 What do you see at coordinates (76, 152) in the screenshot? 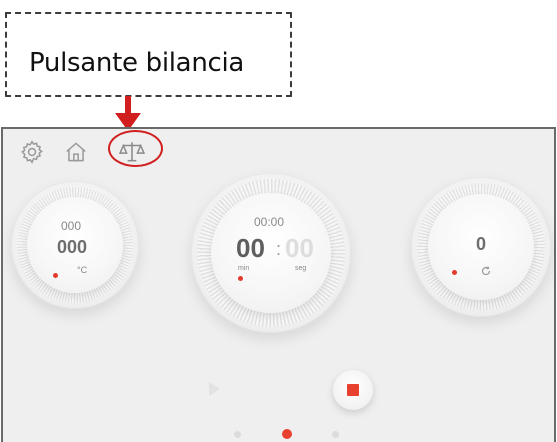
I see `home-icon` at bounding box center [76, 152].